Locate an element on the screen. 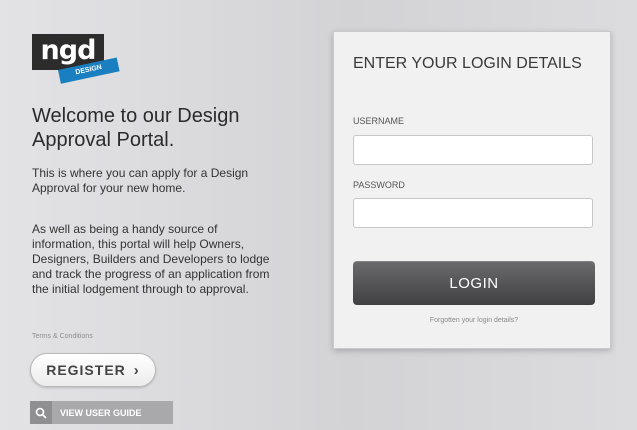 The width and height of the screenshot is (637, 430). password-input is located at coordinates (473, 213).